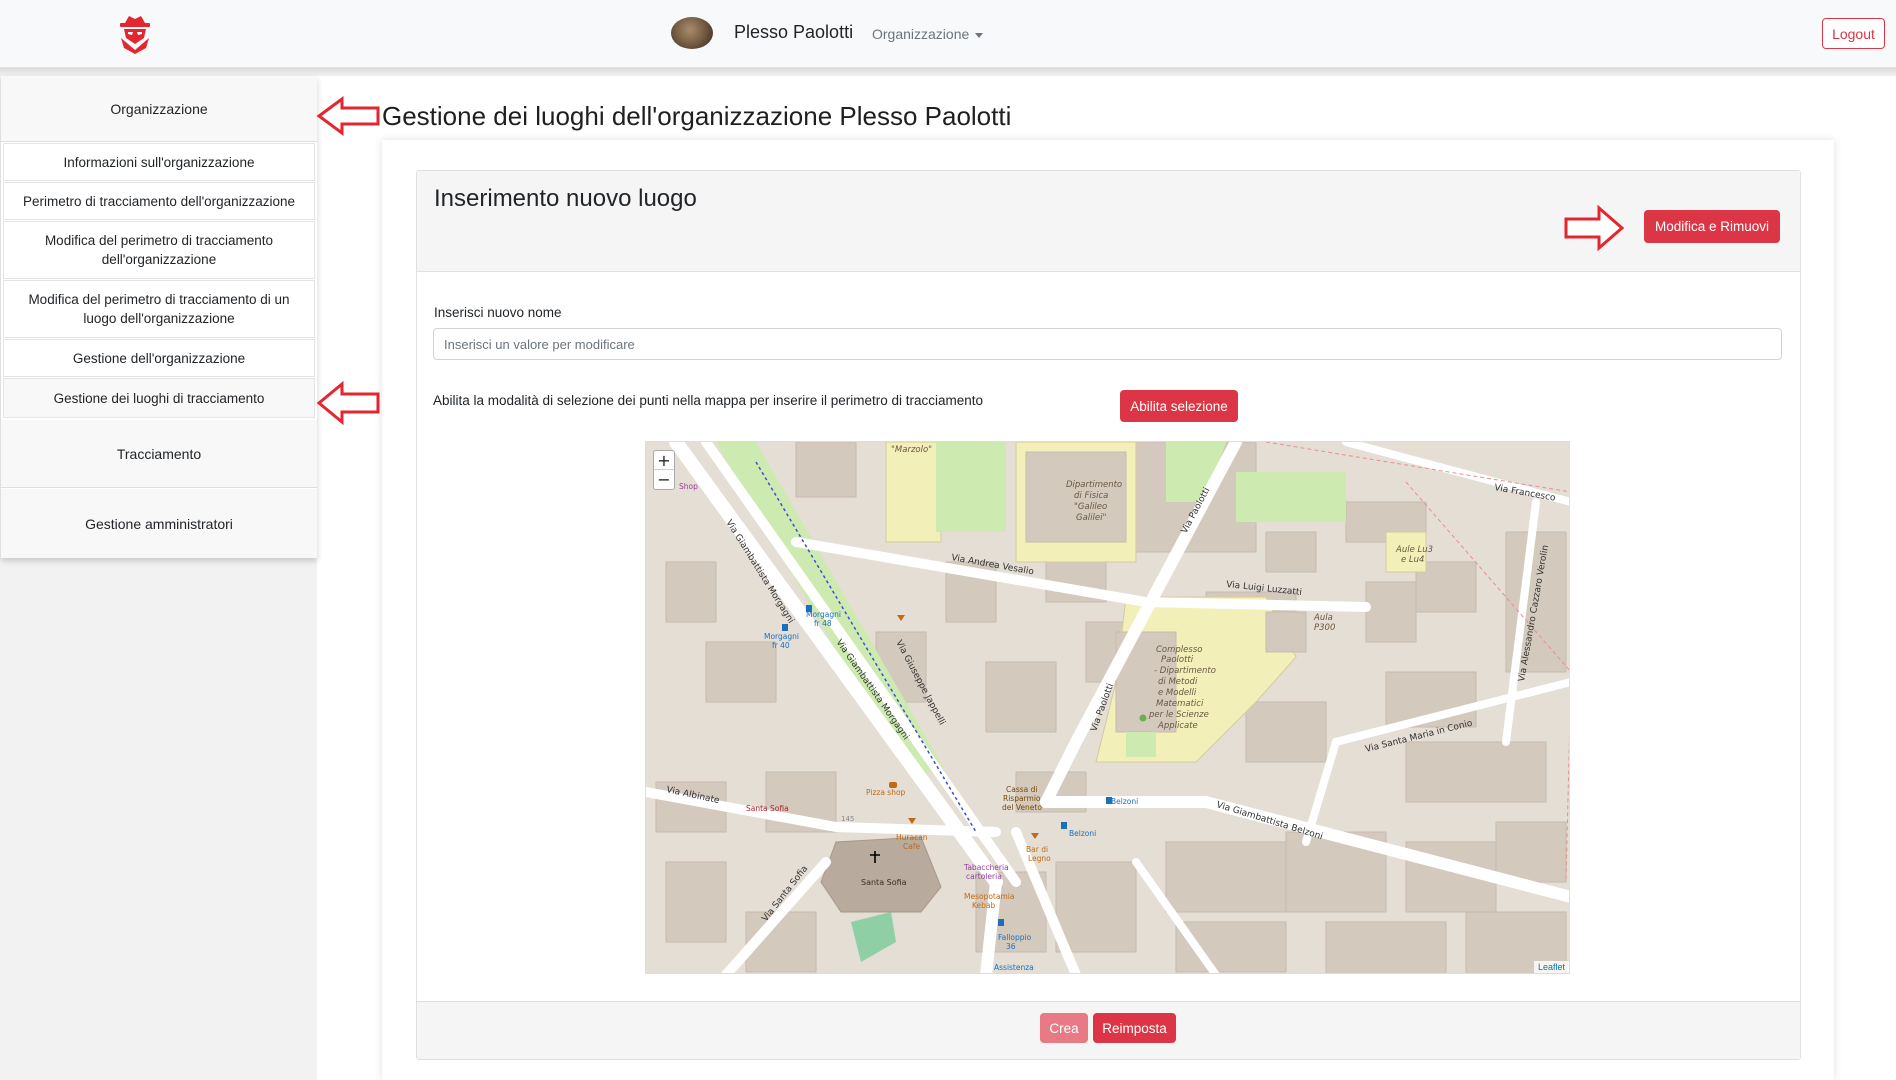 This screenshot has height=1080, width=1896. What do you see at coordinates (1082, 833) in the screenshot?
I see `map-label-belzoni-2: Belzoni` at bounding box center [1082, 833].